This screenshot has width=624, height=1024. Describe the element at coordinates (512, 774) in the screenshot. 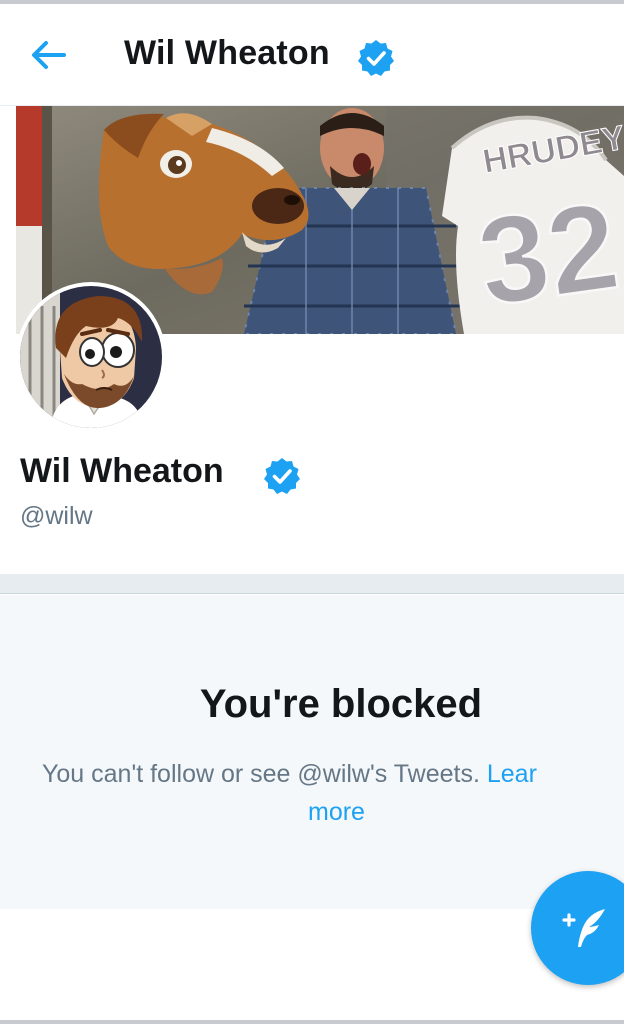

I see `learn-more-link: Lear` at that location.